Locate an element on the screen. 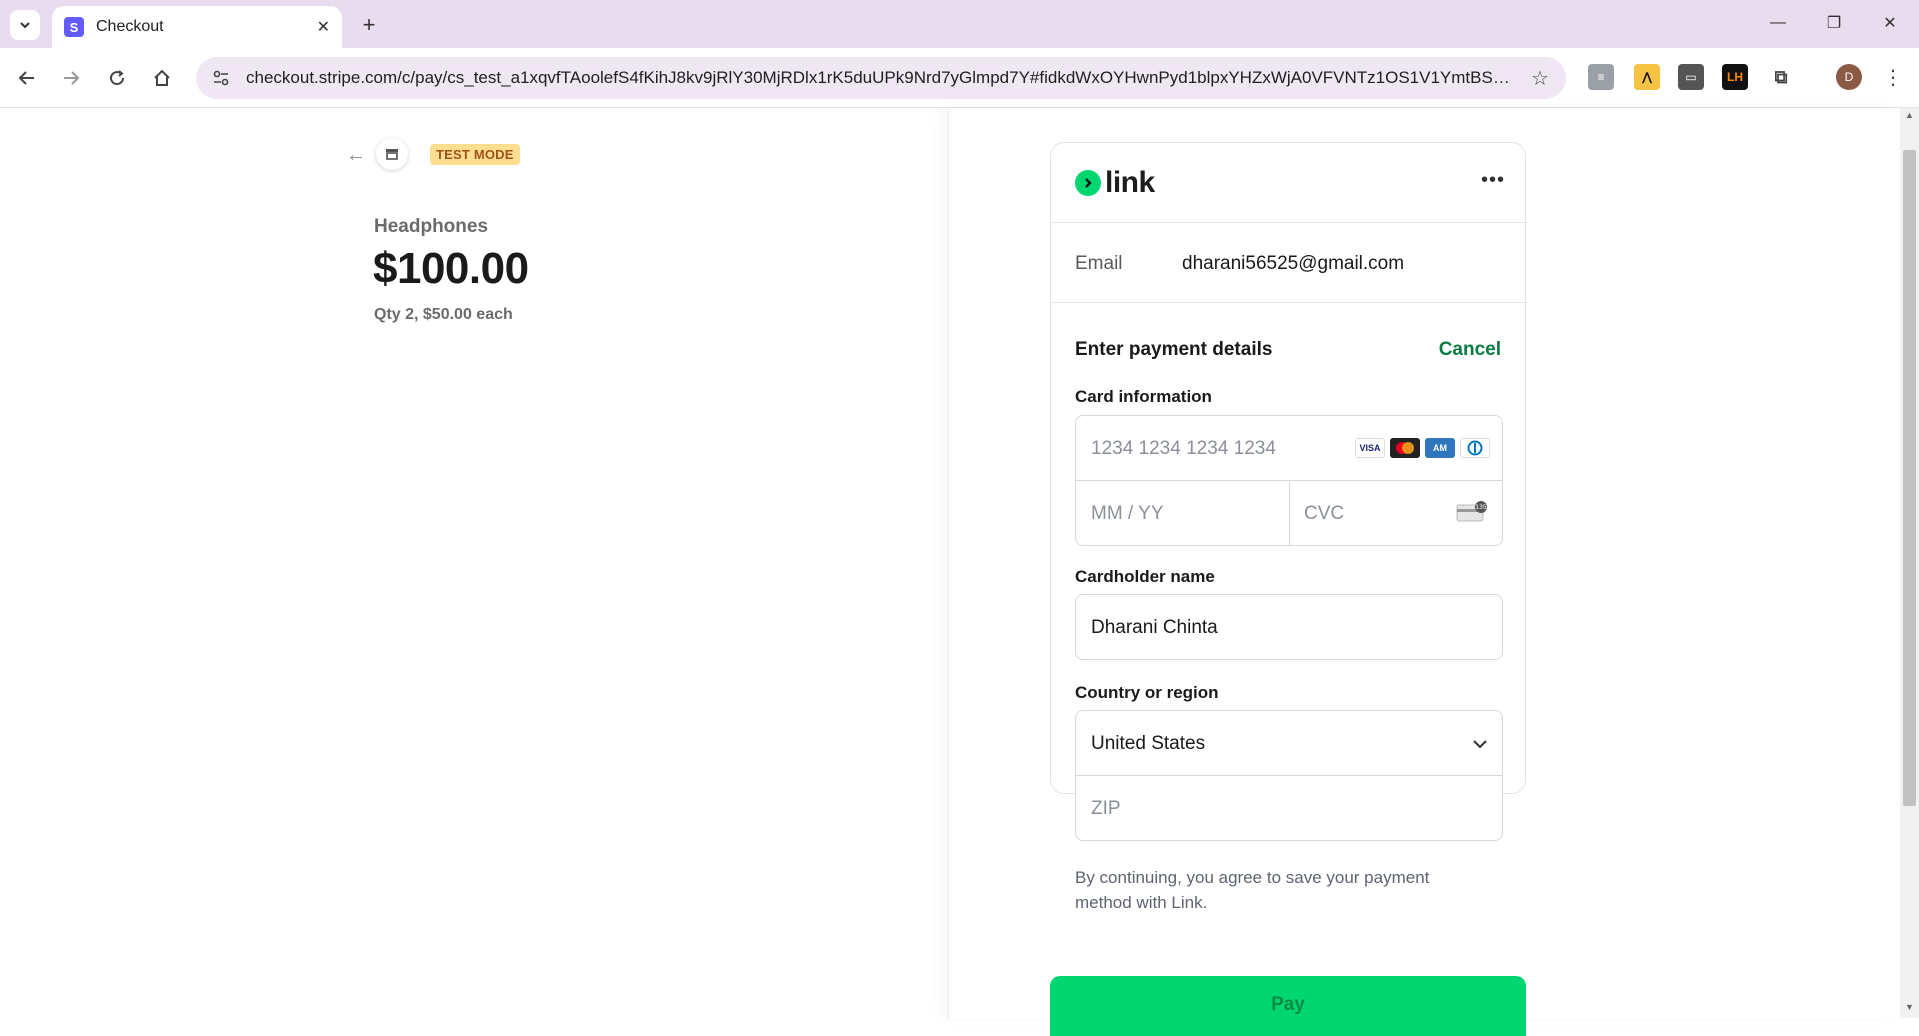  card-brands: VISA AM is located at coordinates (1422, 448).